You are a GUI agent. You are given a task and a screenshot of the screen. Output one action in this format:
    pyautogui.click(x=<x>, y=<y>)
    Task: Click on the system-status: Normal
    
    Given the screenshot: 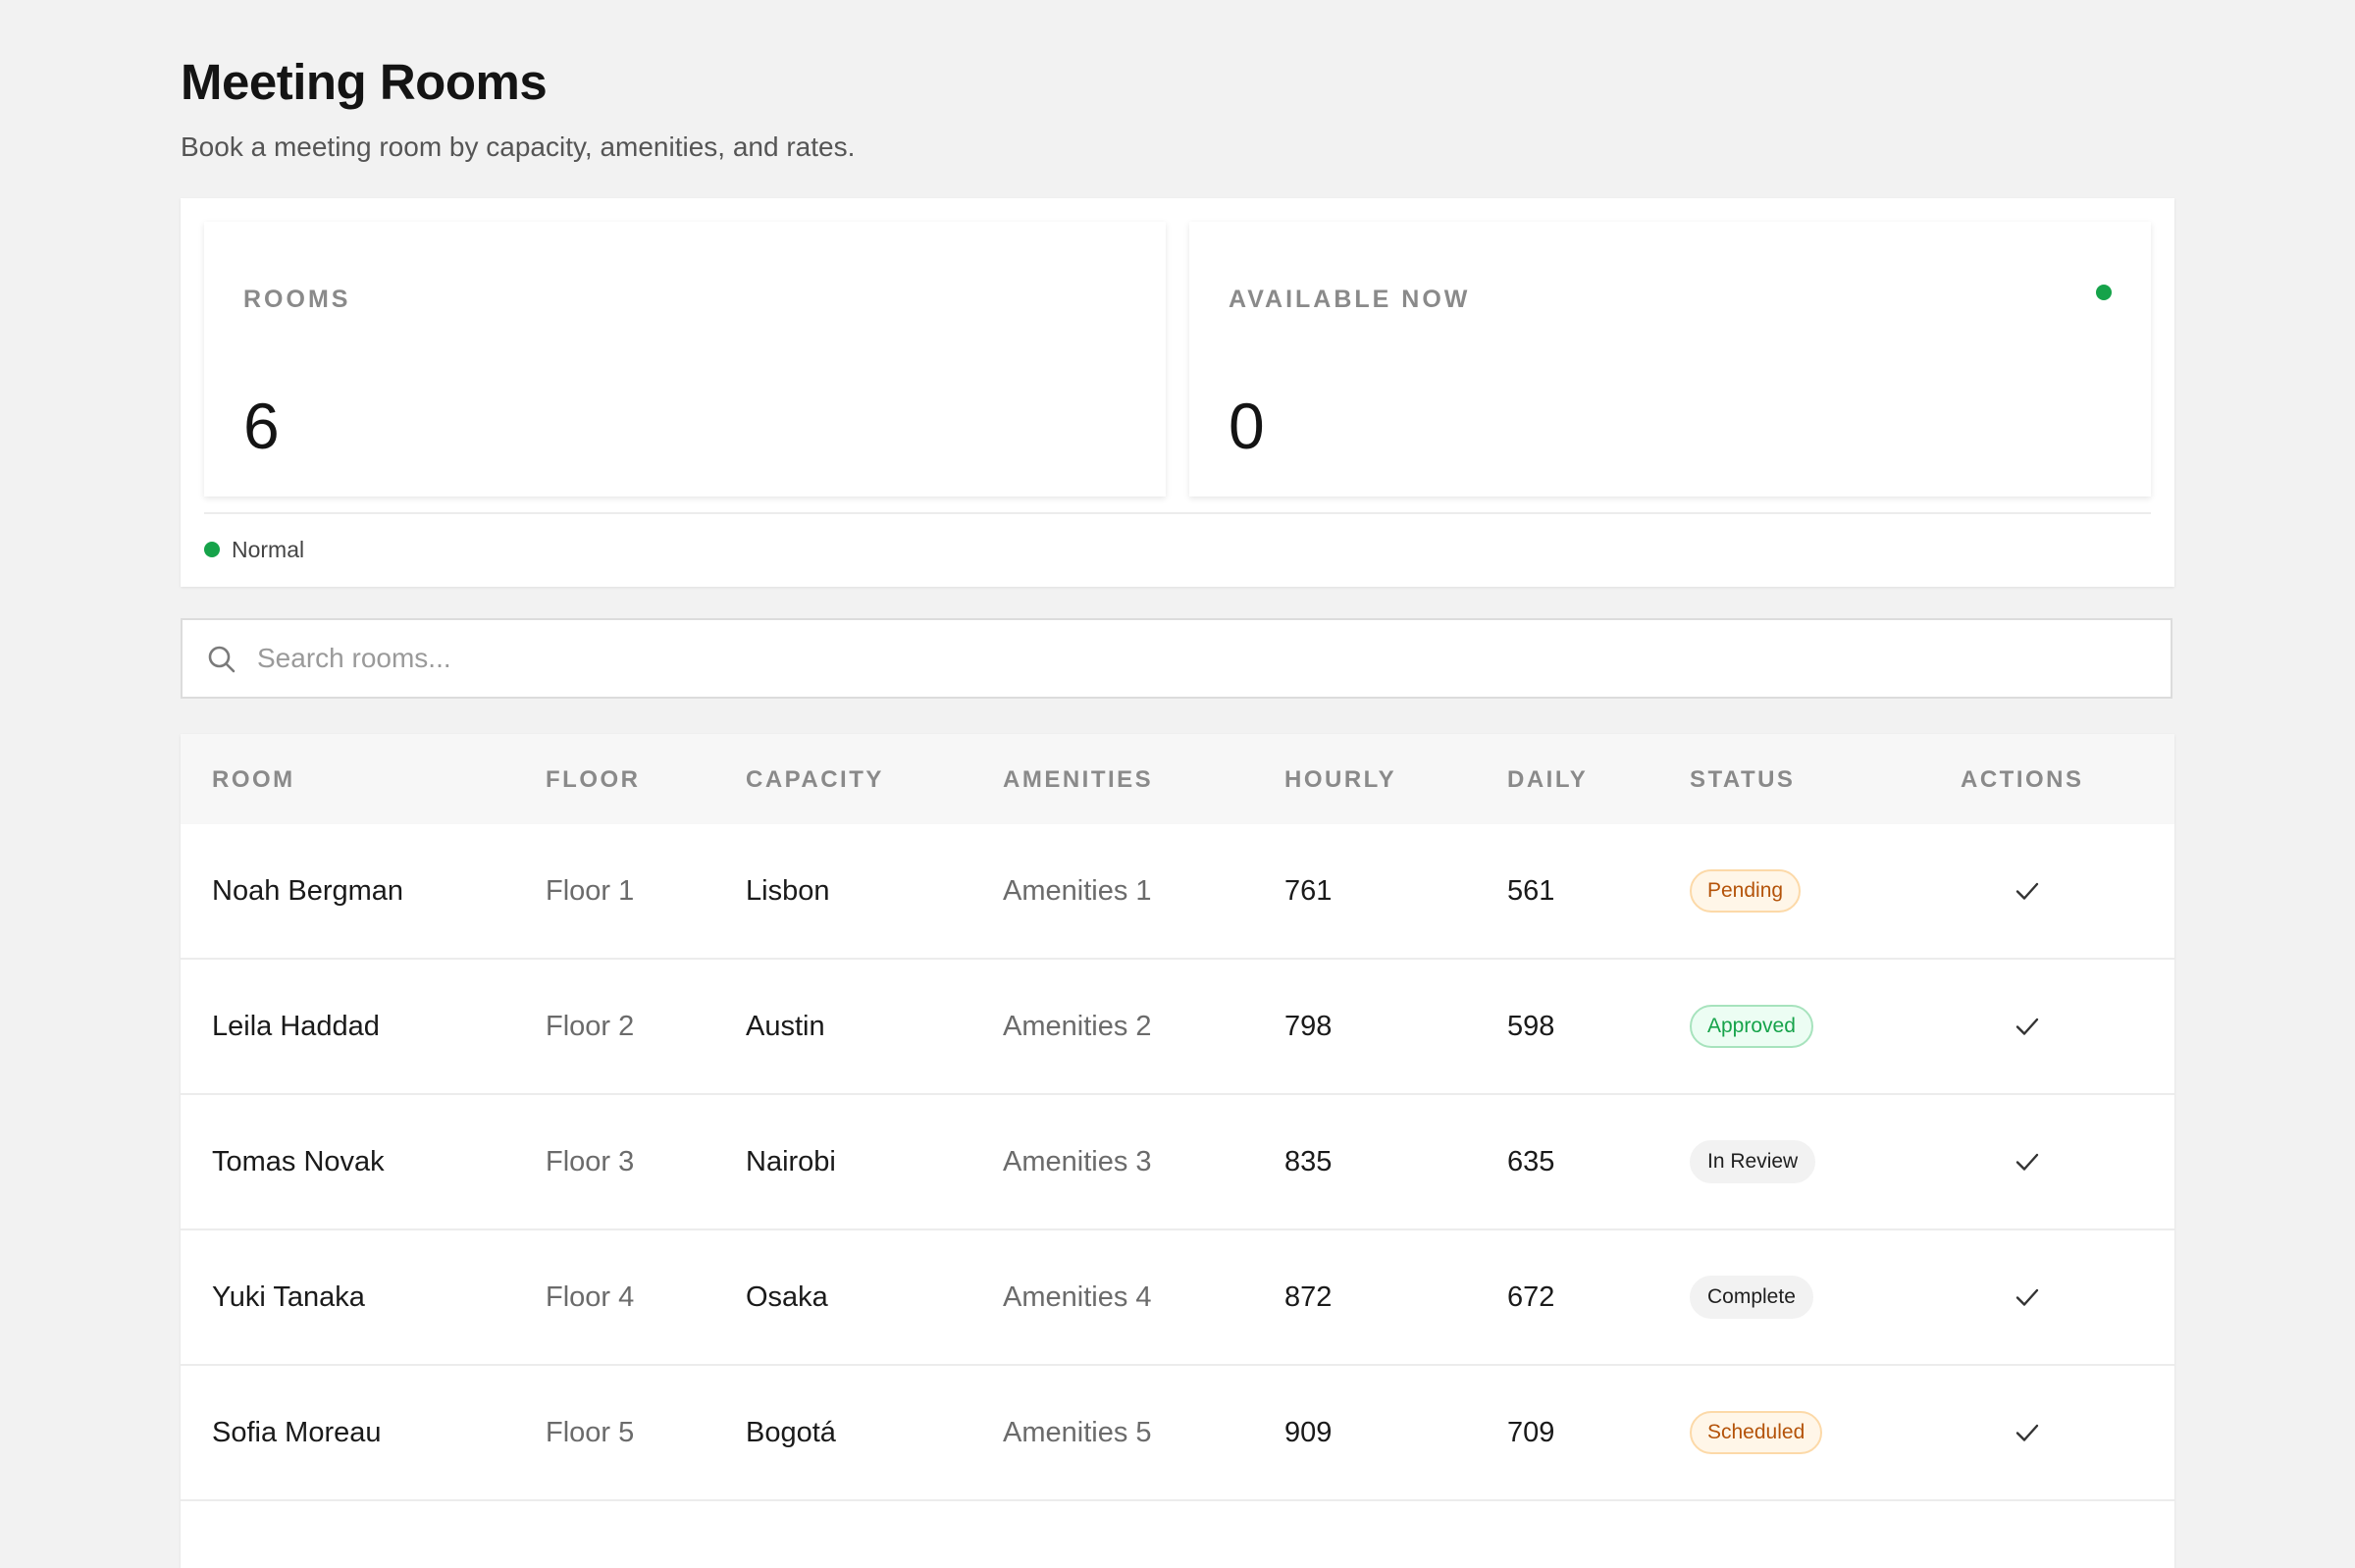 What is the action you would take?
    pyautogui.click(x=254, y=549)
    